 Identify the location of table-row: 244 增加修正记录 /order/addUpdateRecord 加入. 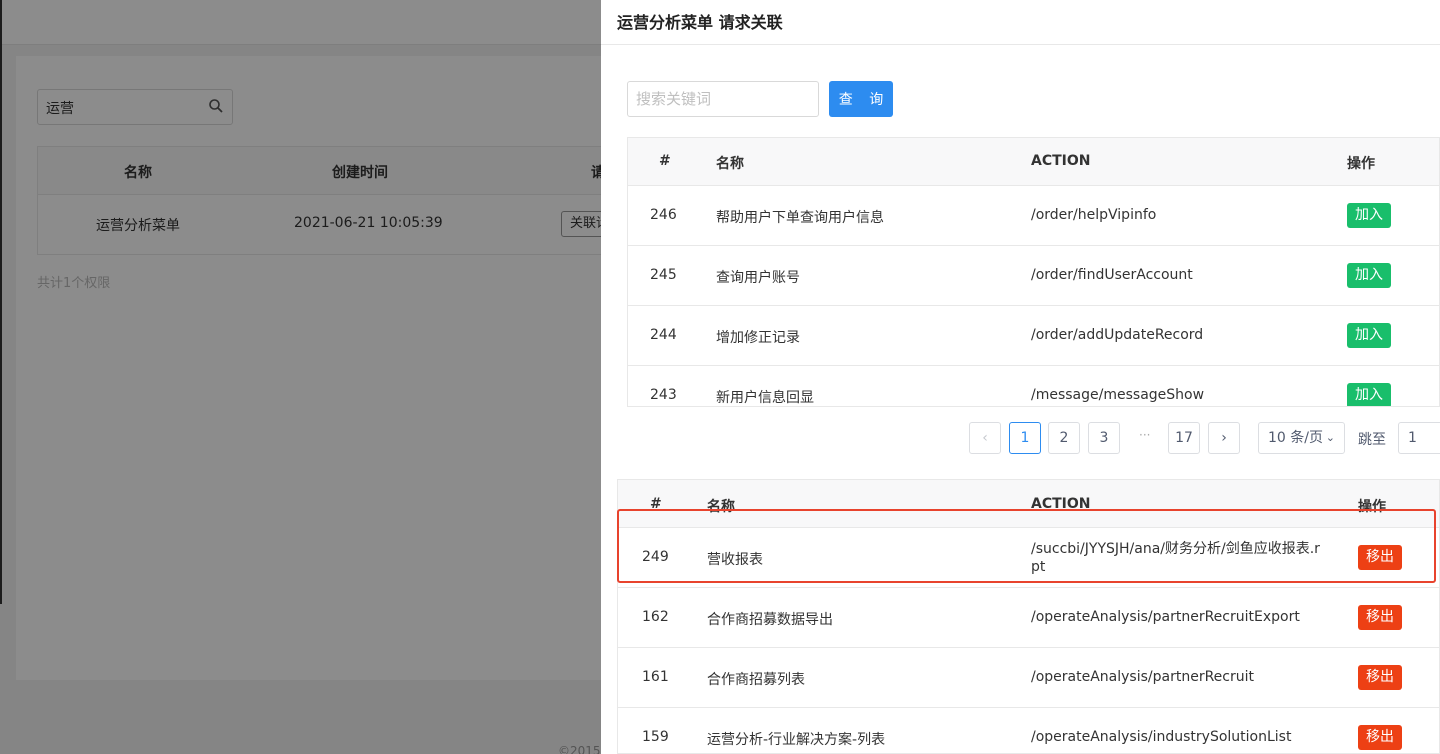
(1033, 336).